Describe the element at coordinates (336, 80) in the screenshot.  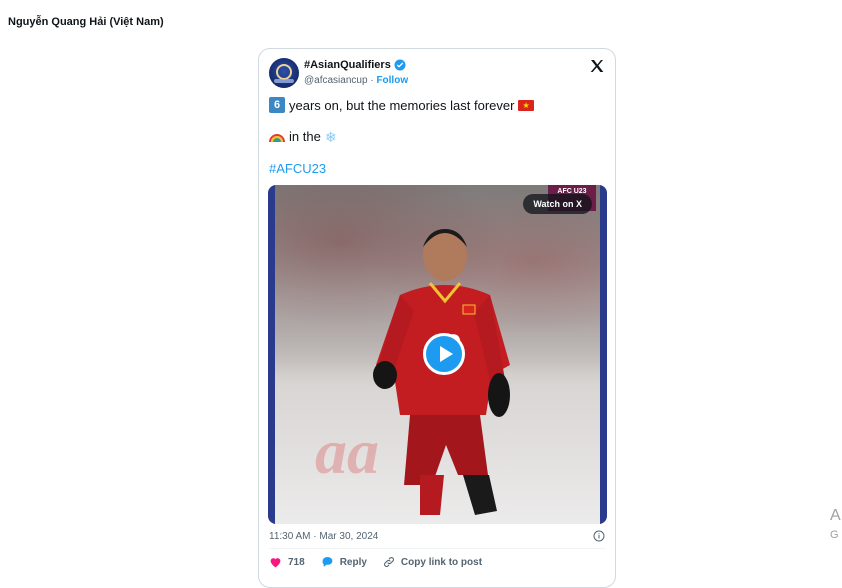
I see `handle: @afcasiancup` at that location.